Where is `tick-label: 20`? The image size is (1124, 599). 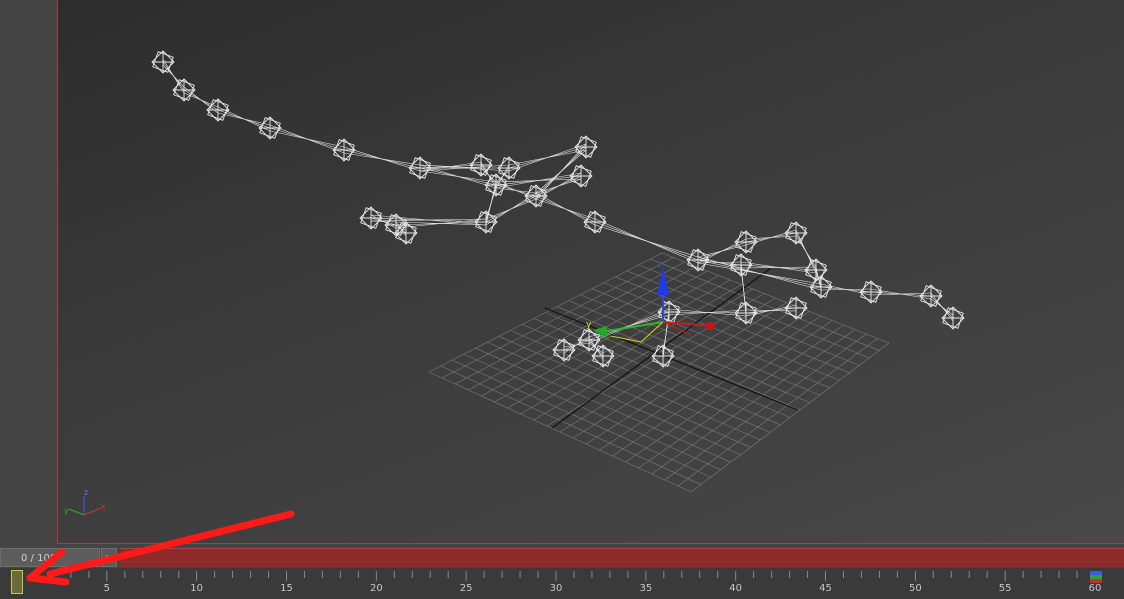
tick-label: 20 is located at coordinates (376, 588).